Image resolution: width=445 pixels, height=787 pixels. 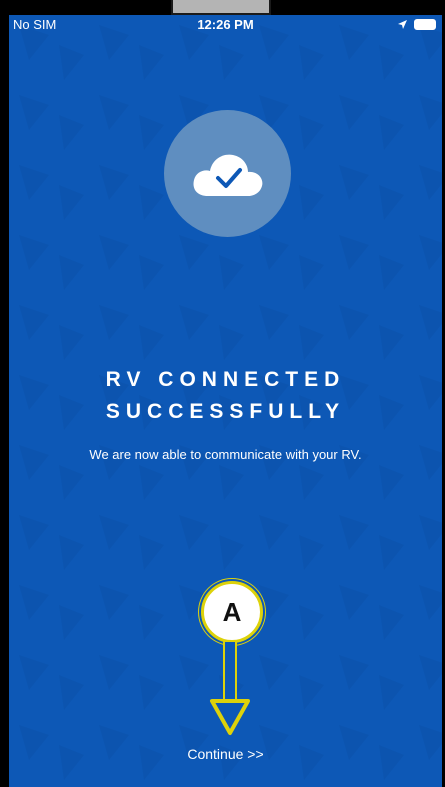 What do you see at coordinates (225, 754) in the screenshot?
I see `continue-button: Continue >>` at bounding box center [225, 754].